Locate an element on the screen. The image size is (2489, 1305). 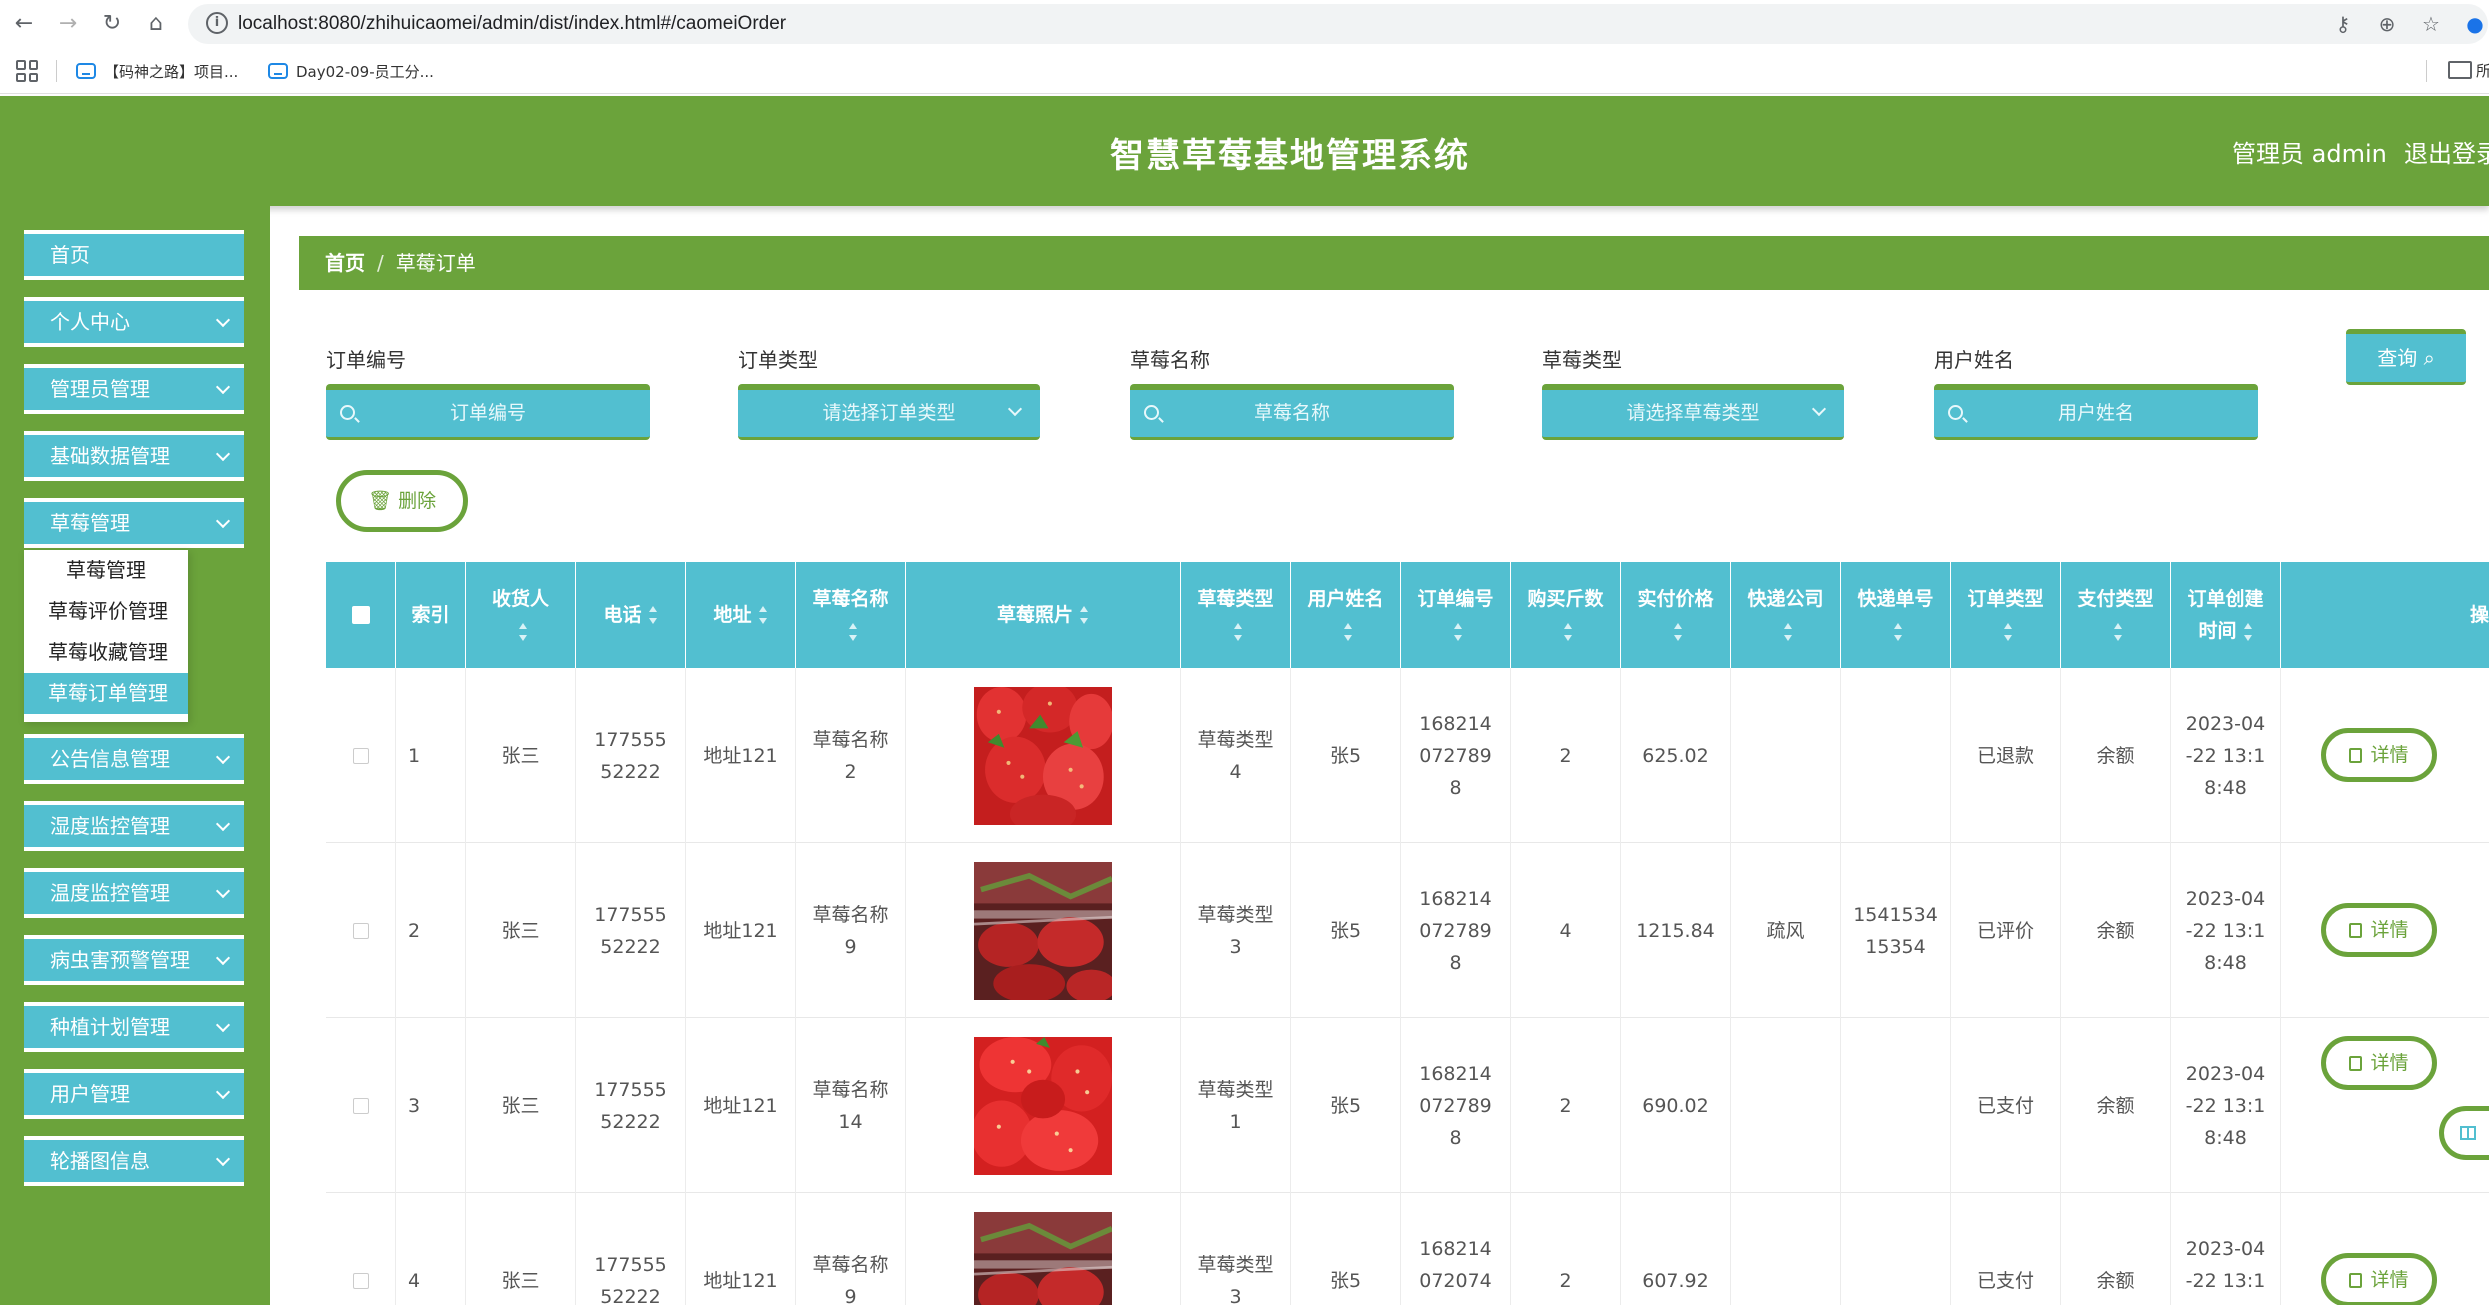
password-key-icon: ⚷ is located at coordinates (2343, 24).